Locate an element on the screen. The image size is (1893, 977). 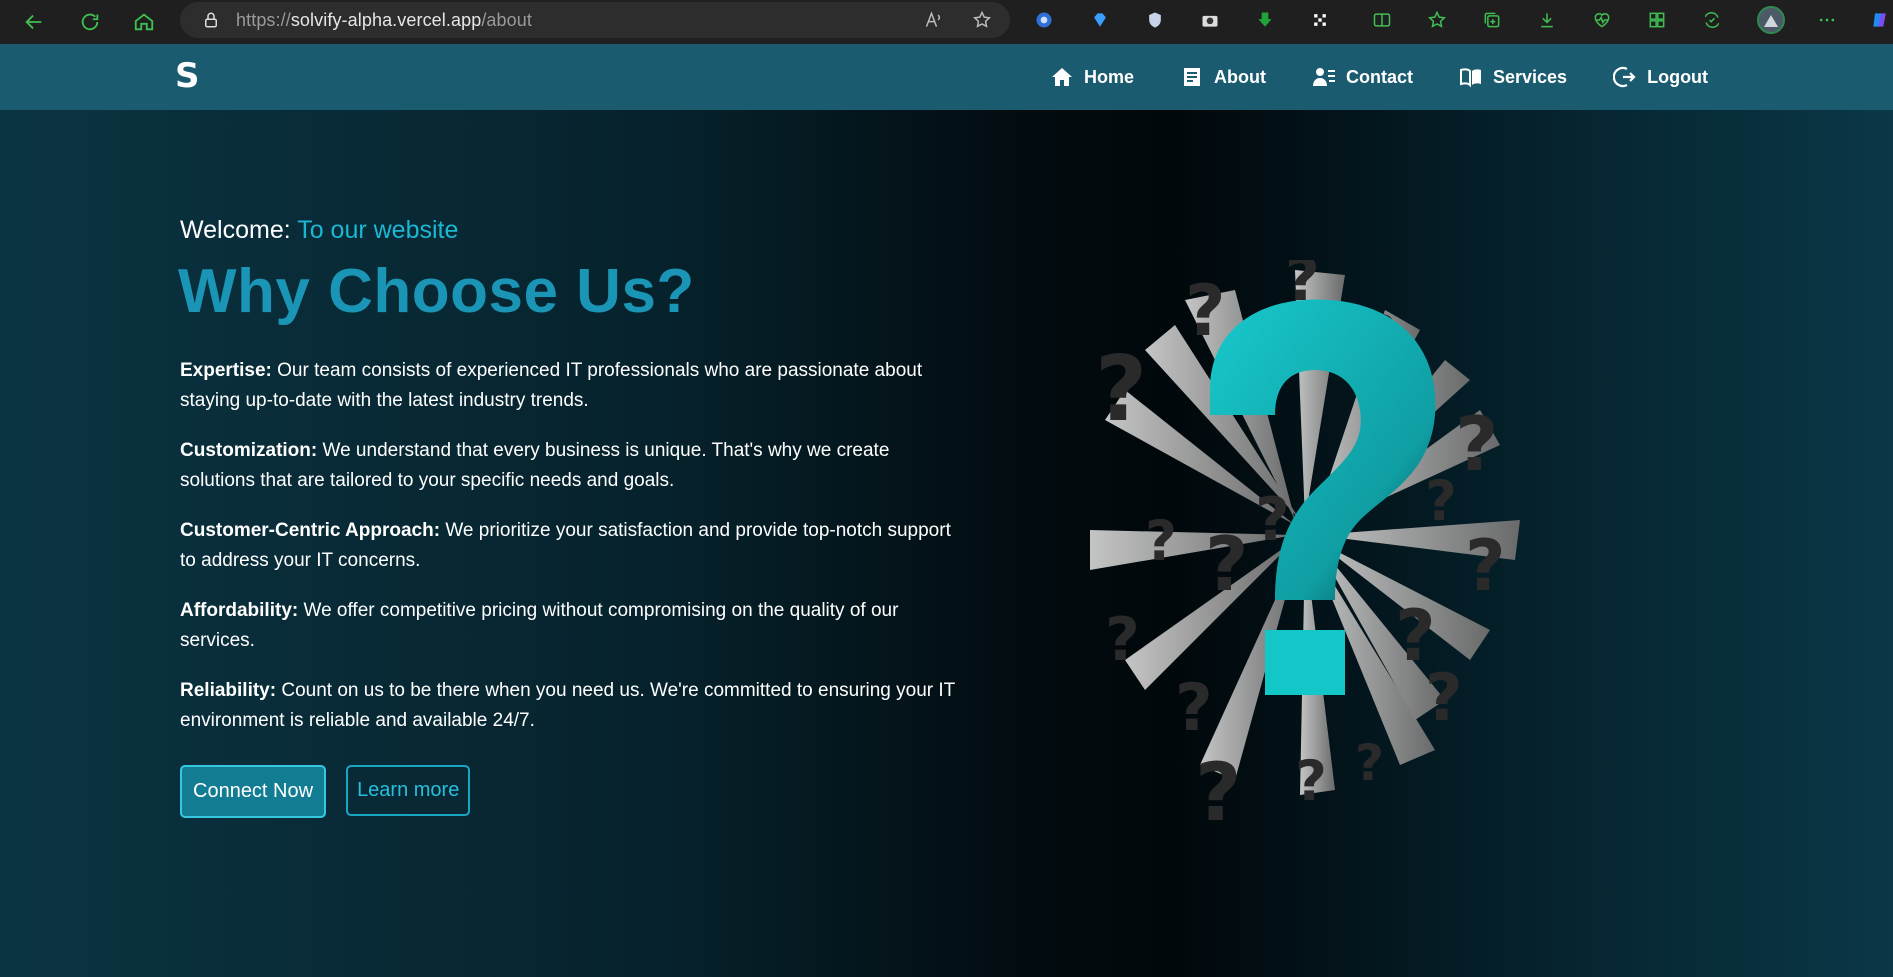
nav-services: Services is located at coordinates (1513, 77).